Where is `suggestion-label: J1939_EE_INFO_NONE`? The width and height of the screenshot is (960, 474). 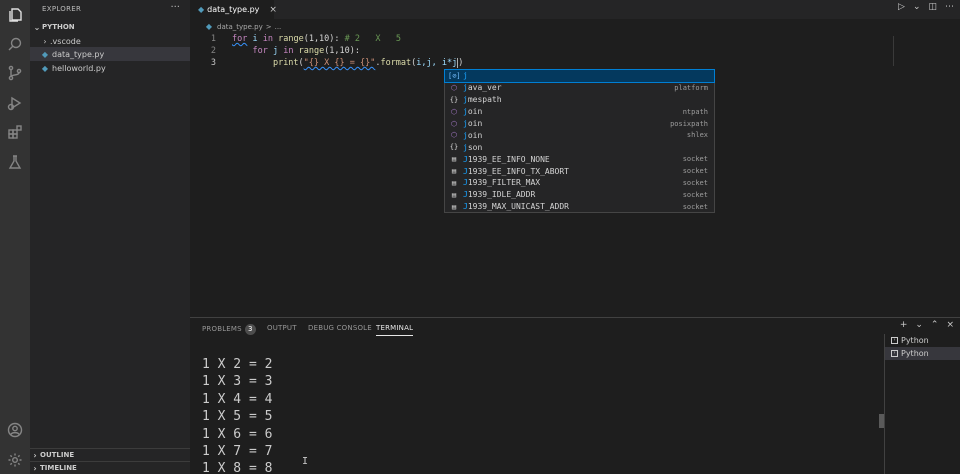 suggestion-label: J1939_EE_INFO_NONE is located at coordinates (506, 159).